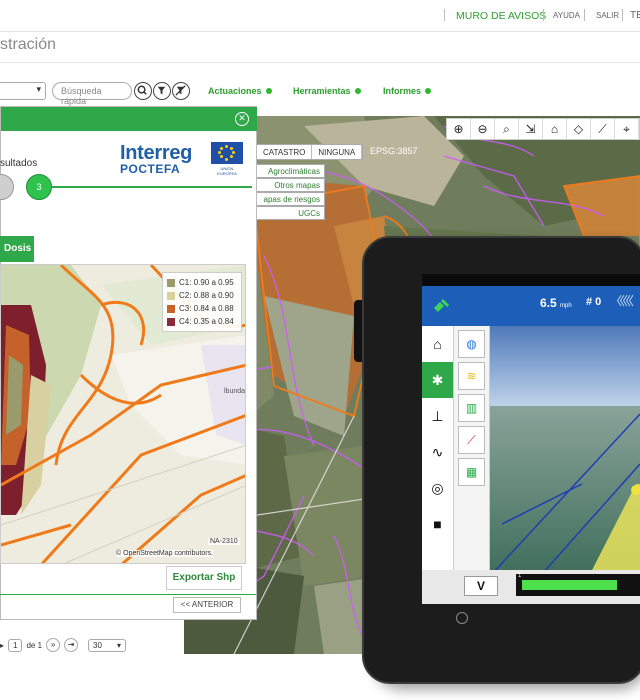 The image size is (640, 700). I want to click on per-page-select: 30 ▾, so click(107, 645).